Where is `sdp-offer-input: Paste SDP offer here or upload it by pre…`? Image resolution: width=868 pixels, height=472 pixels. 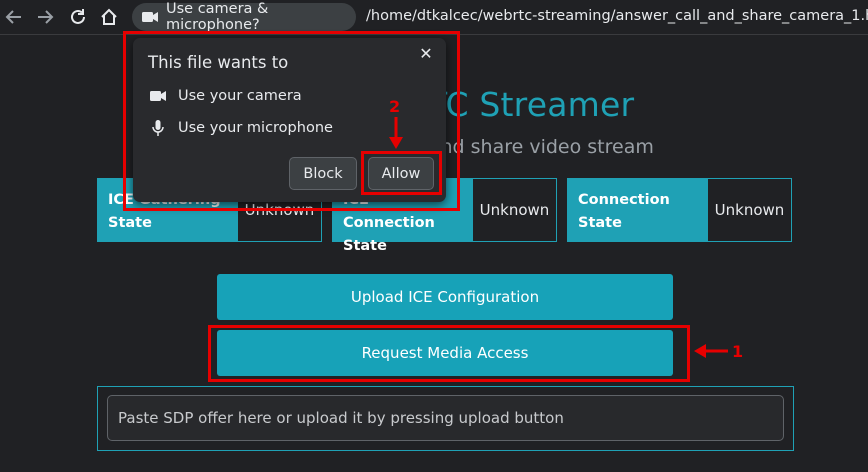
sdp-offer-input: Paste SDP offer here or upload it by pre… is located at coordinates (445, 418).